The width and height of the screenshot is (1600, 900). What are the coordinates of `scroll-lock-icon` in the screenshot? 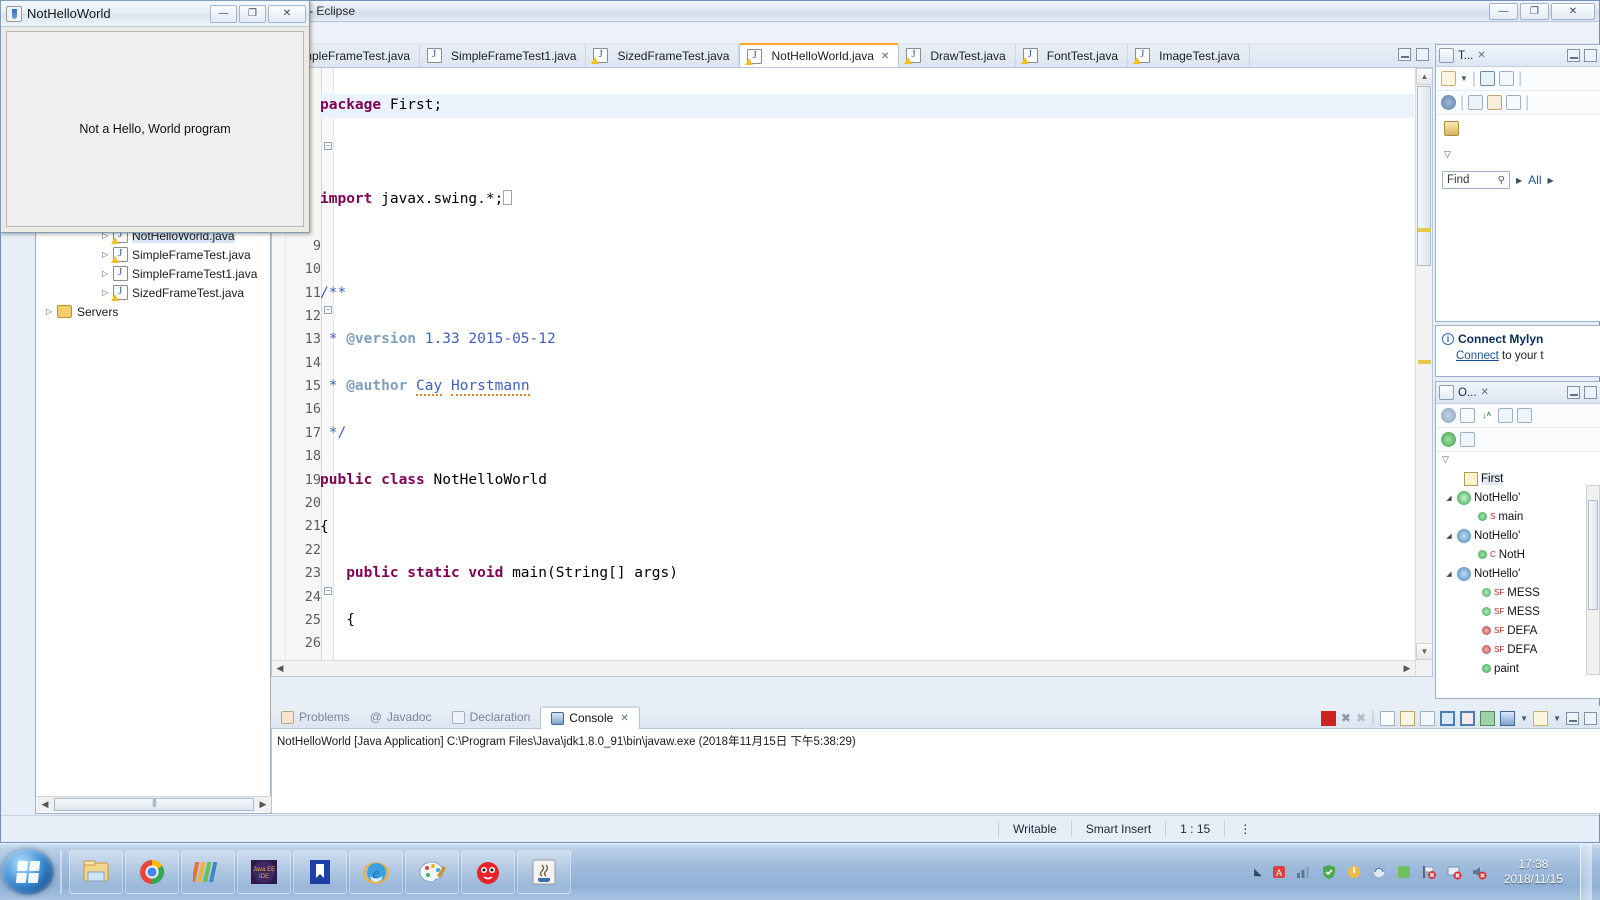 It's located at (1408, 718).